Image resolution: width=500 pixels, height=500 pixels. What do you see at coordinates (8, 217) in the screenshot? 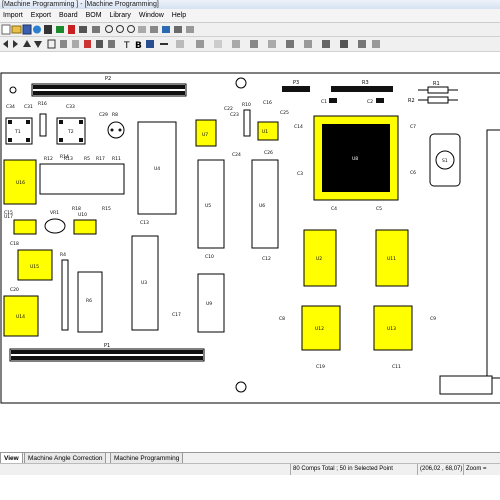
I see `label-u17: U17` at bounding box center [8, 217].